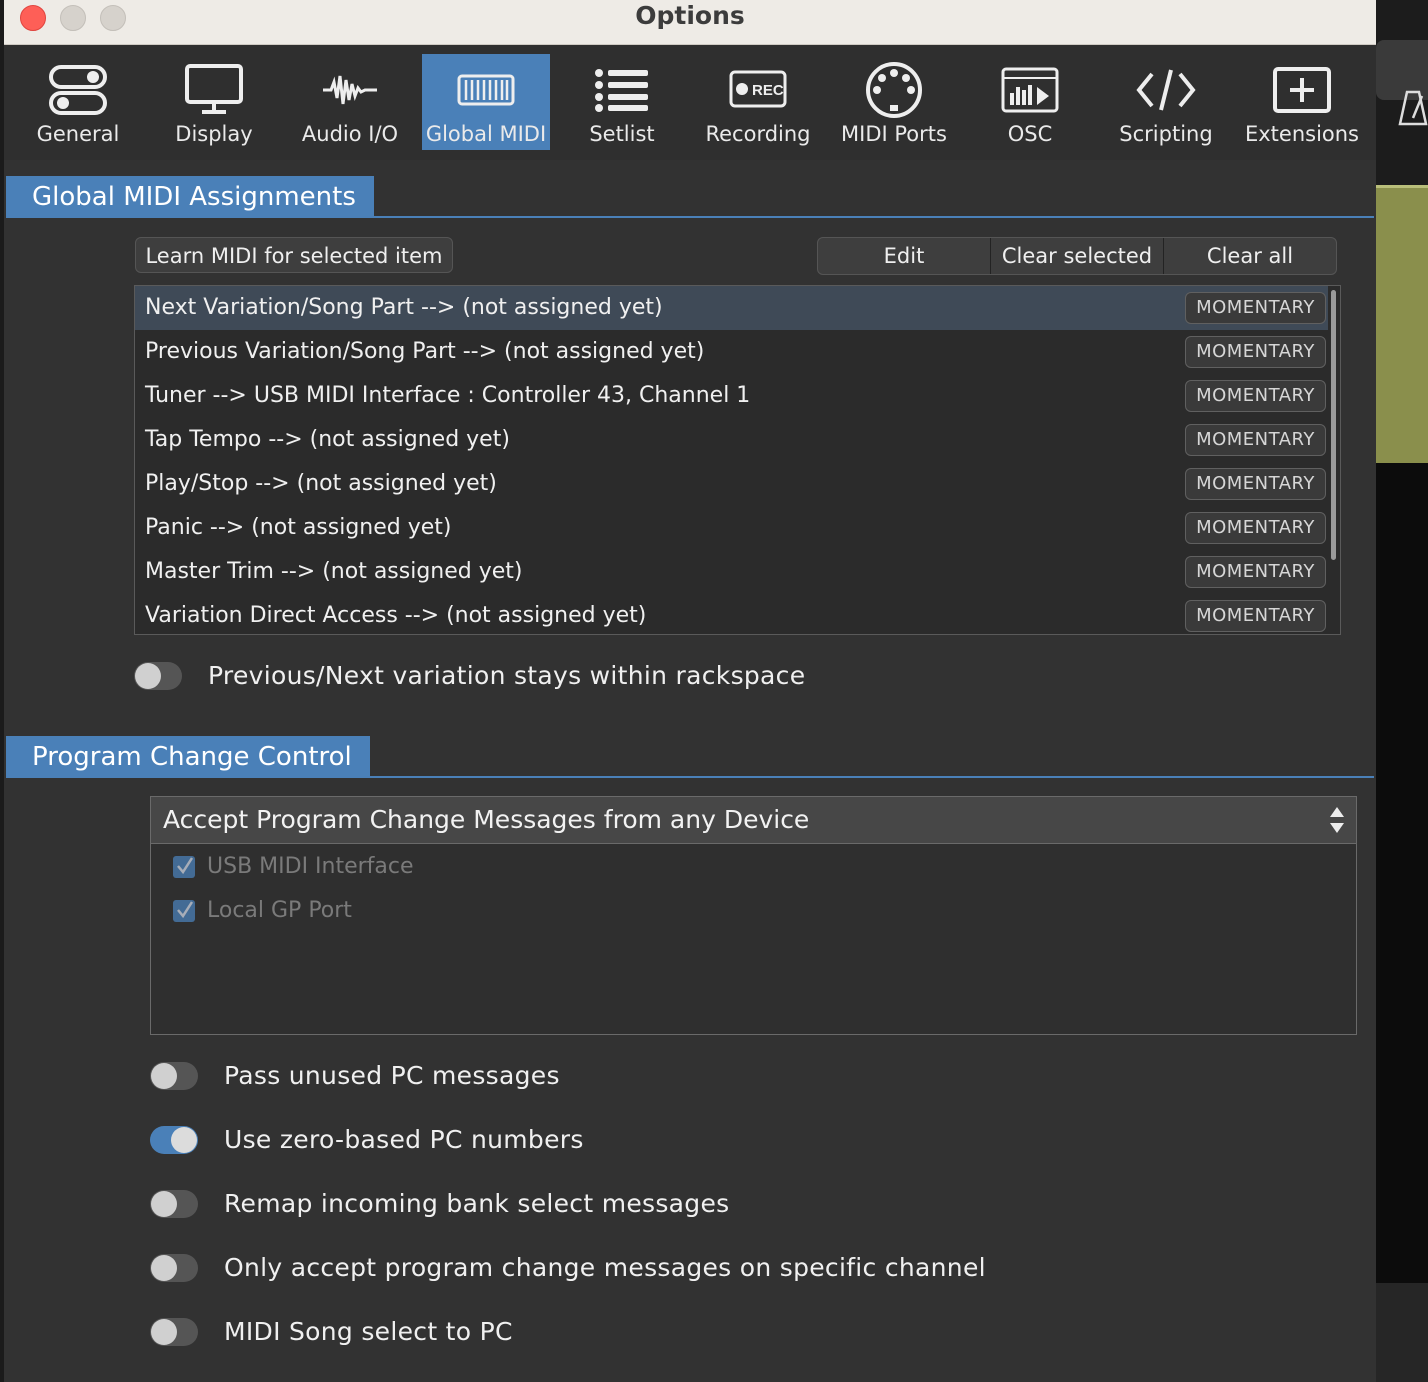  What do you see at coordinates (622, 134) in the screenshot?
I see `tab-label: Setlist` at bounding box center [622, 134].